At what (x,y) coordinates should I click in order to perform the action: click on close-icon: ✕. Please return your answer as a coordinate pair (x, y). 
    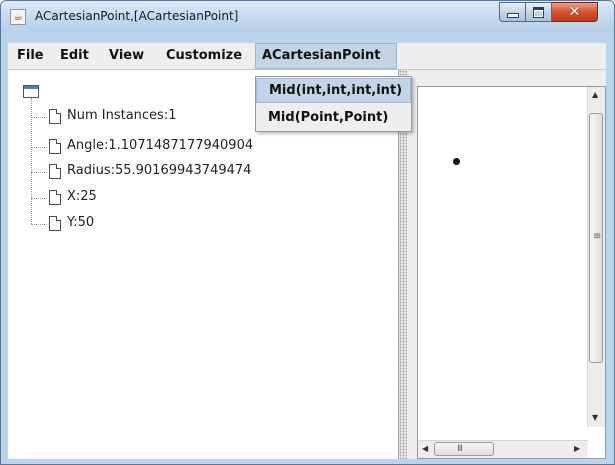
    Looking at the image, I should click on (574, 12).